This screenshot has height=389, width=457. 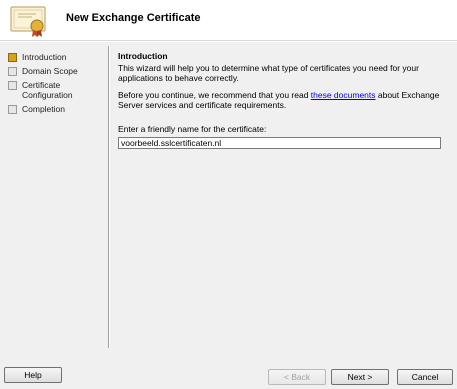 I want to click on step-completion: Completion, so click(x=56, y=109).